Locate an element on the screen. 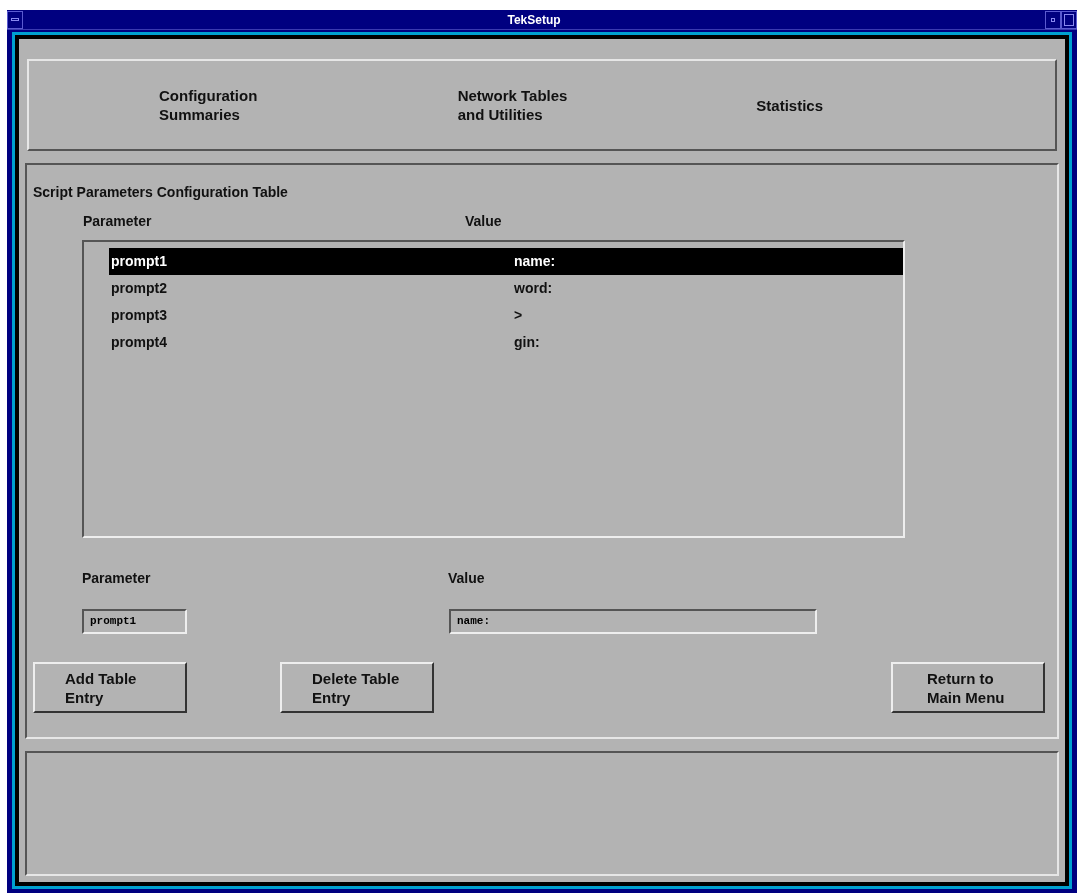 The width and height of the screenshot is (1077, 893). value-field: name: is located at coordinates (633, 621).